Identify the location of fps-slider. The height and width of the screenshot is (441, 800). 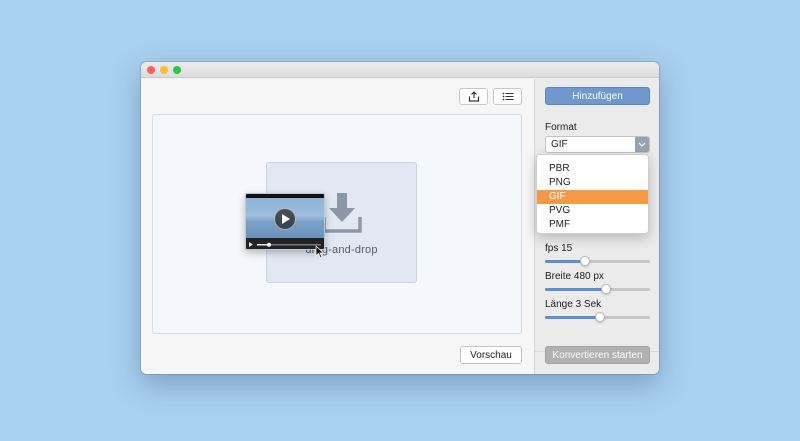
(597, 261).